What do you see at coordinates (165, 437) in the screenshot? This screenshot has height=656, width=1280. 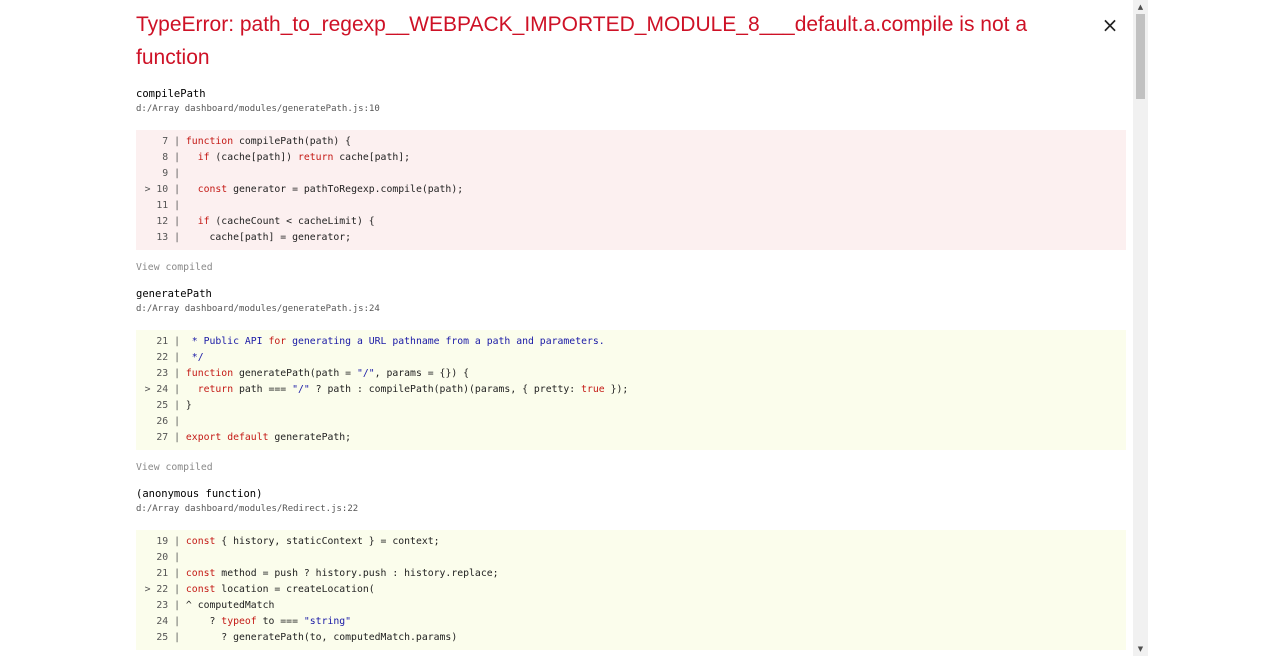 I see `line-number: 27 |` at bounding box center [165, 437].